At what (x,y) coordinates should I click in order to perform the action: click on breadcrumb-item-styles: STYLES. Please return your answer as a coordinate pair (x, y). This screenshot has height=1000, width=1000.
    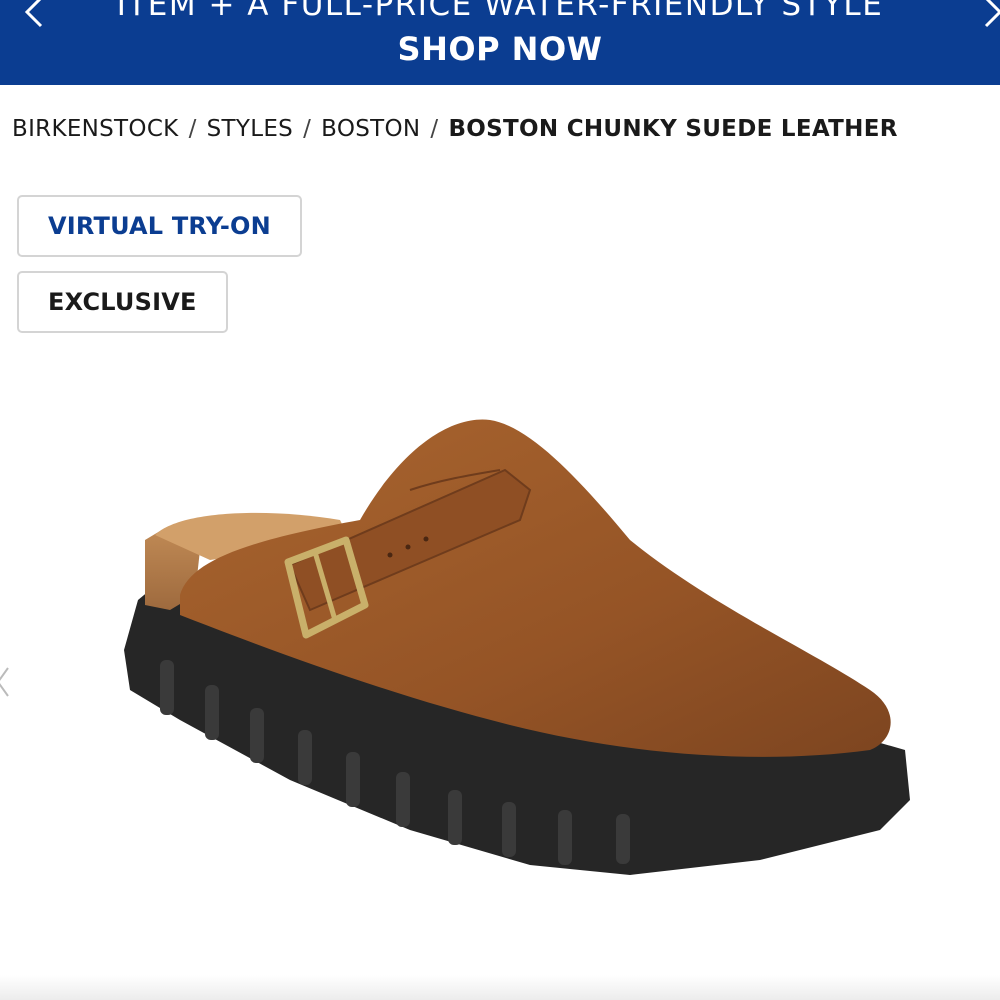
    Looking at the image, I should click on (250, 129).